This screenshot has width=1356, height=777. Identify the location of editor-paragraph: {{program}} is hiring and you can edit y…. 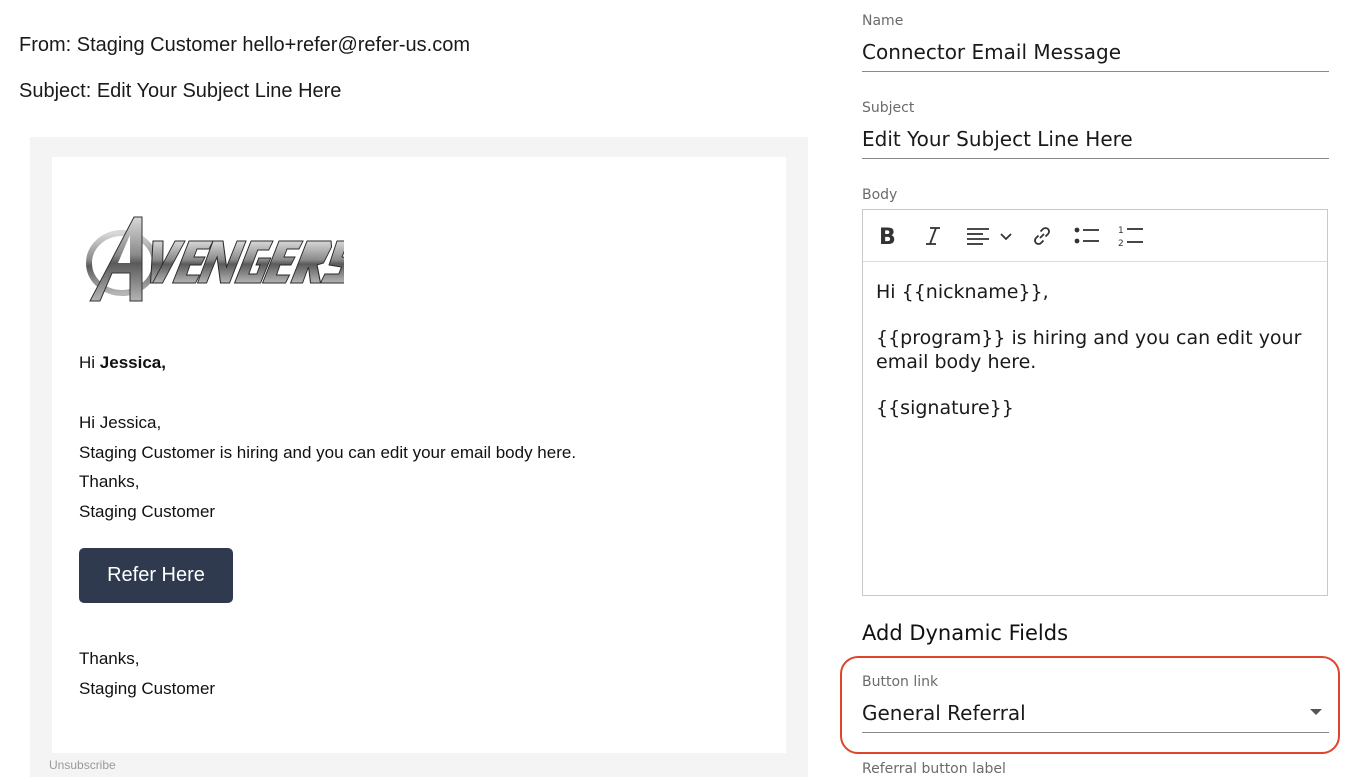
(1089, 350).